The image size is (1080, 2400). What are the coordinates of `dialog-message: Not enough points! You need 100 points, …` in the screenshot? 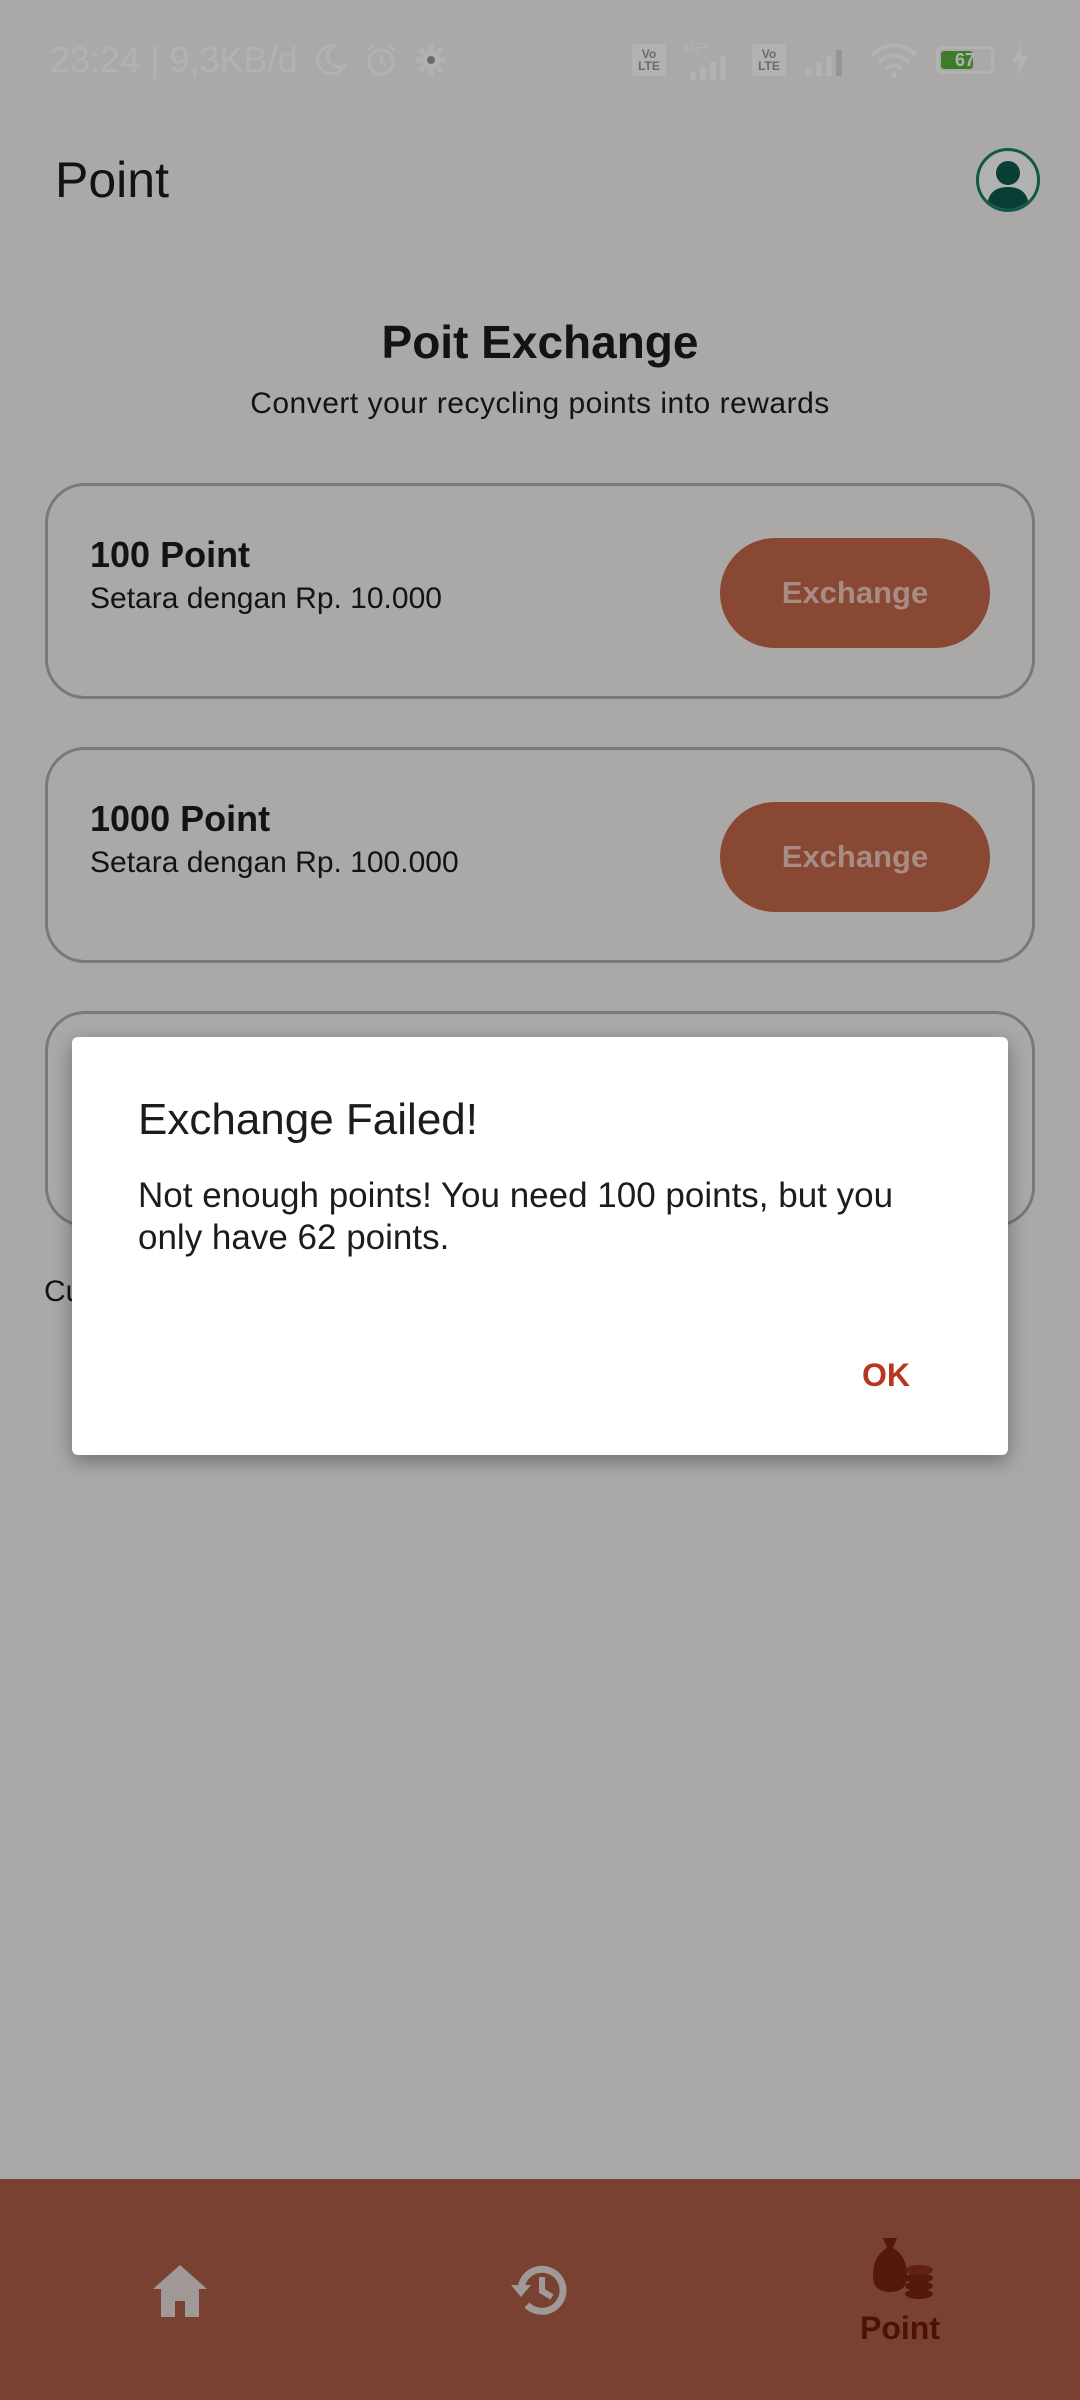 It's located at (516, 1216).